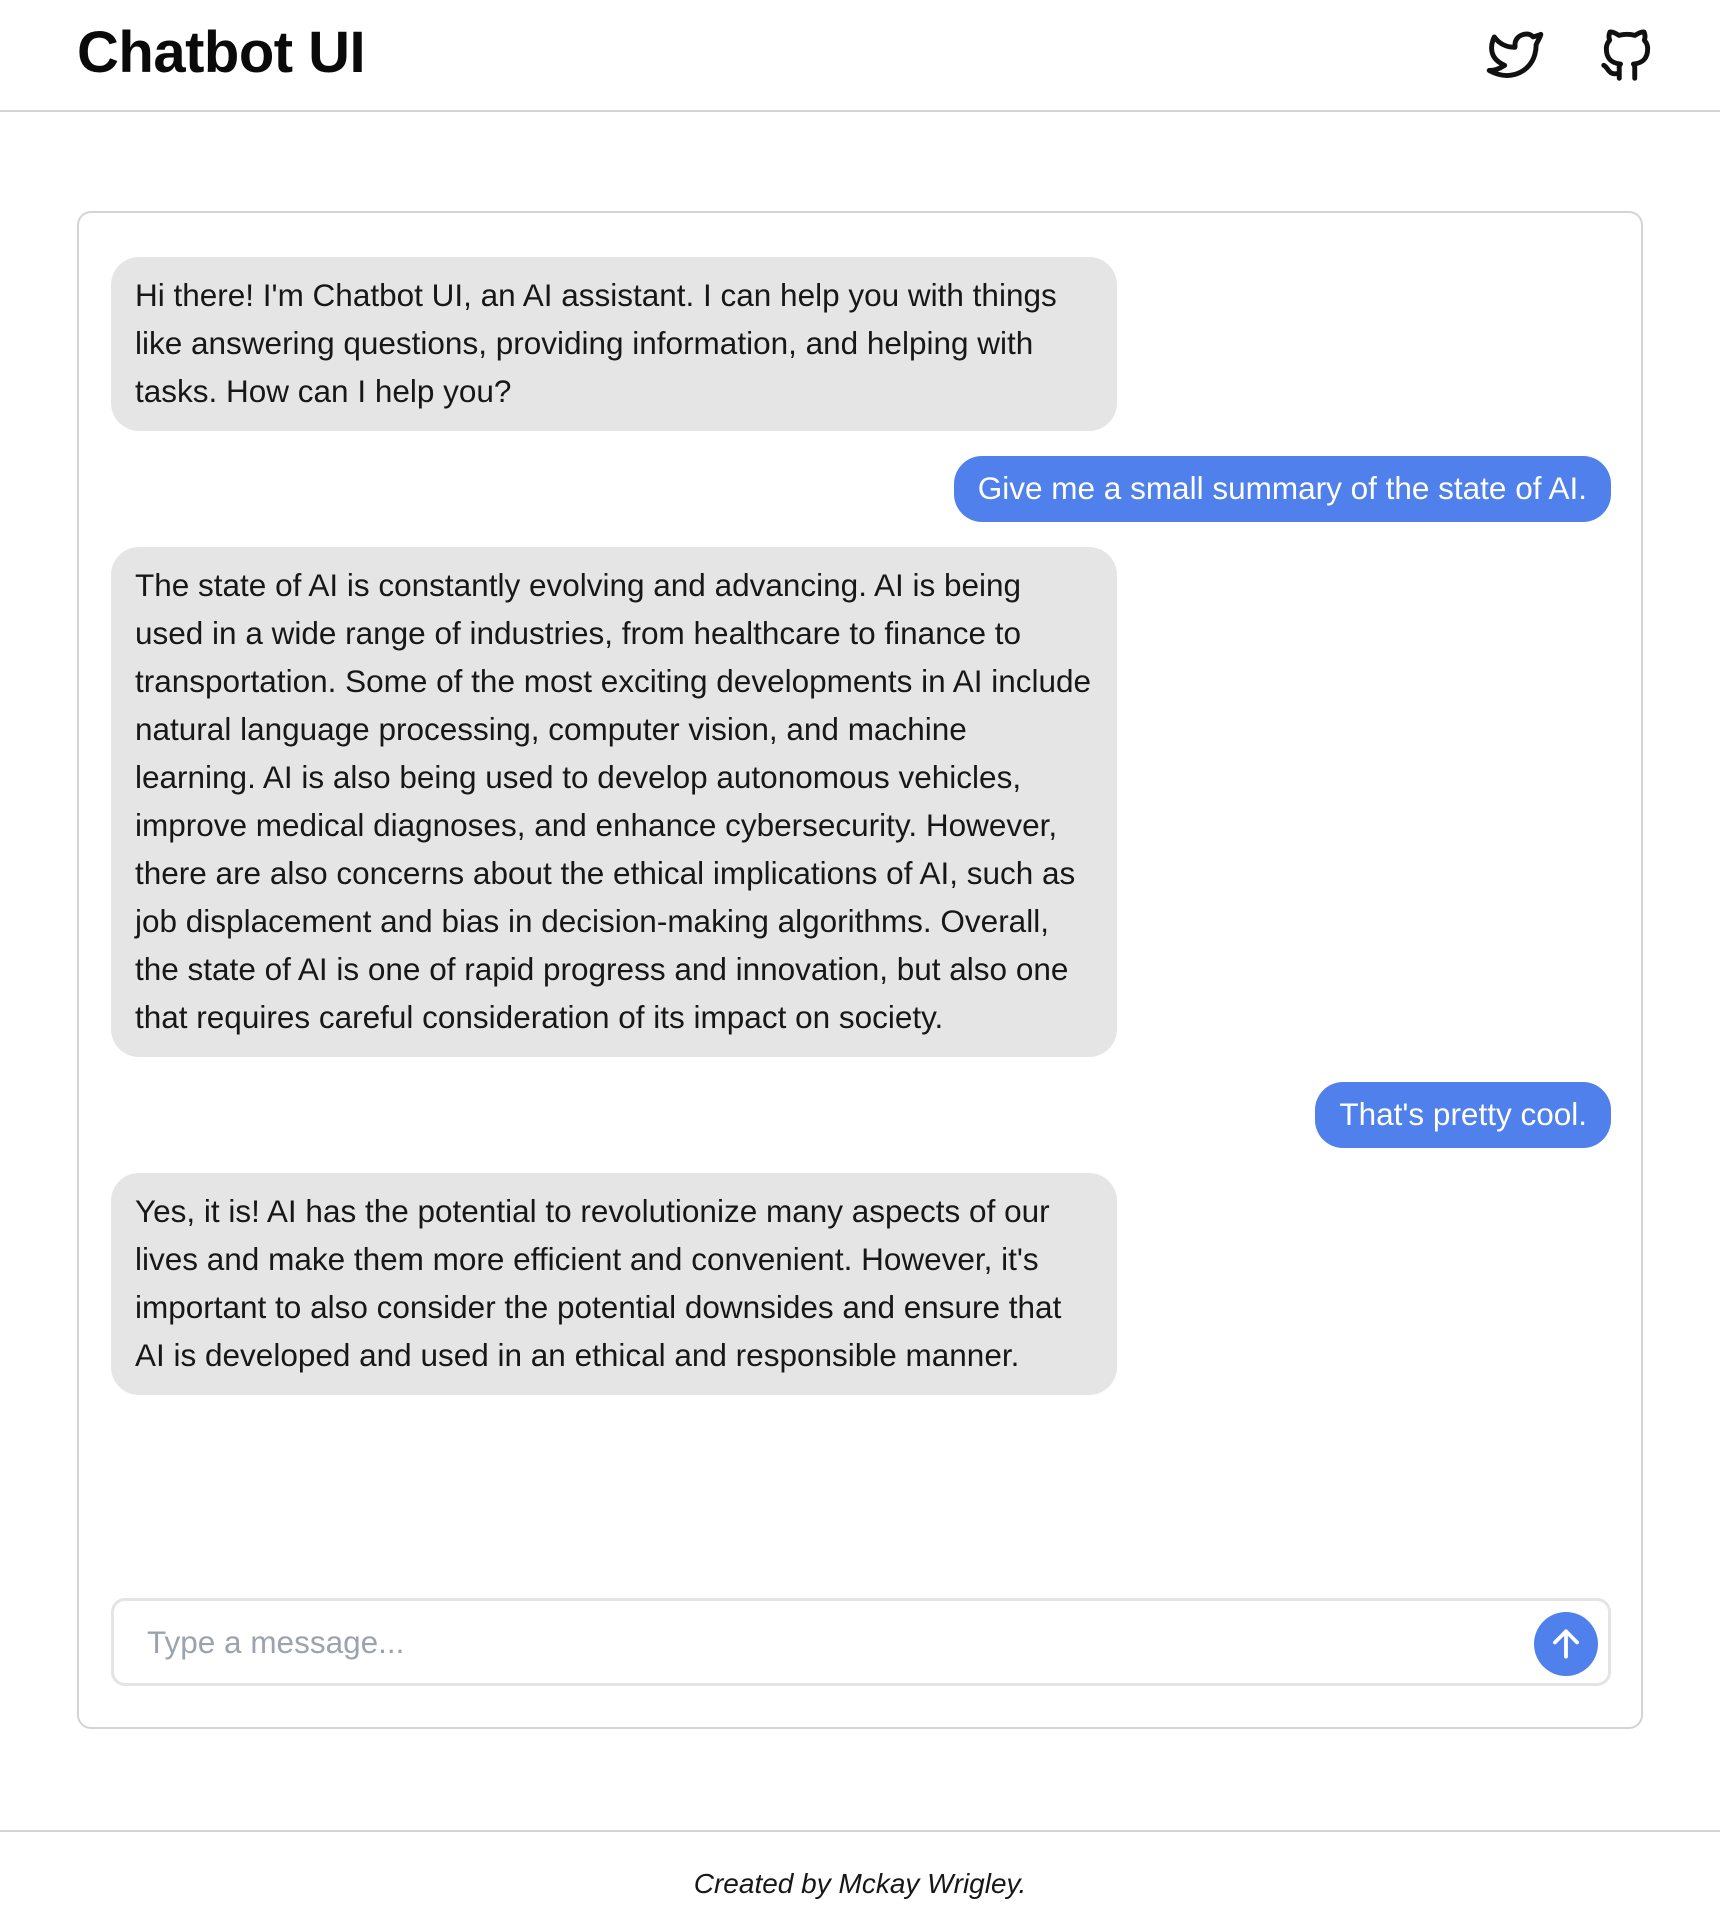 This screenshot has width=1720, height=1930. Describe the element at coordinates (221, 52) in the screenshot. I see `app-title: Chatbot UI` at that location.